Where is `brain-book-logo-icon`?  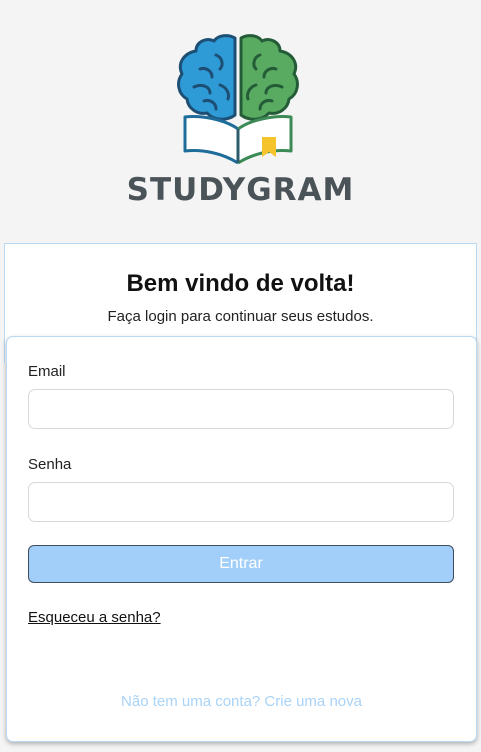
brain-book-logo-icon is located at coordinates (238, 99).